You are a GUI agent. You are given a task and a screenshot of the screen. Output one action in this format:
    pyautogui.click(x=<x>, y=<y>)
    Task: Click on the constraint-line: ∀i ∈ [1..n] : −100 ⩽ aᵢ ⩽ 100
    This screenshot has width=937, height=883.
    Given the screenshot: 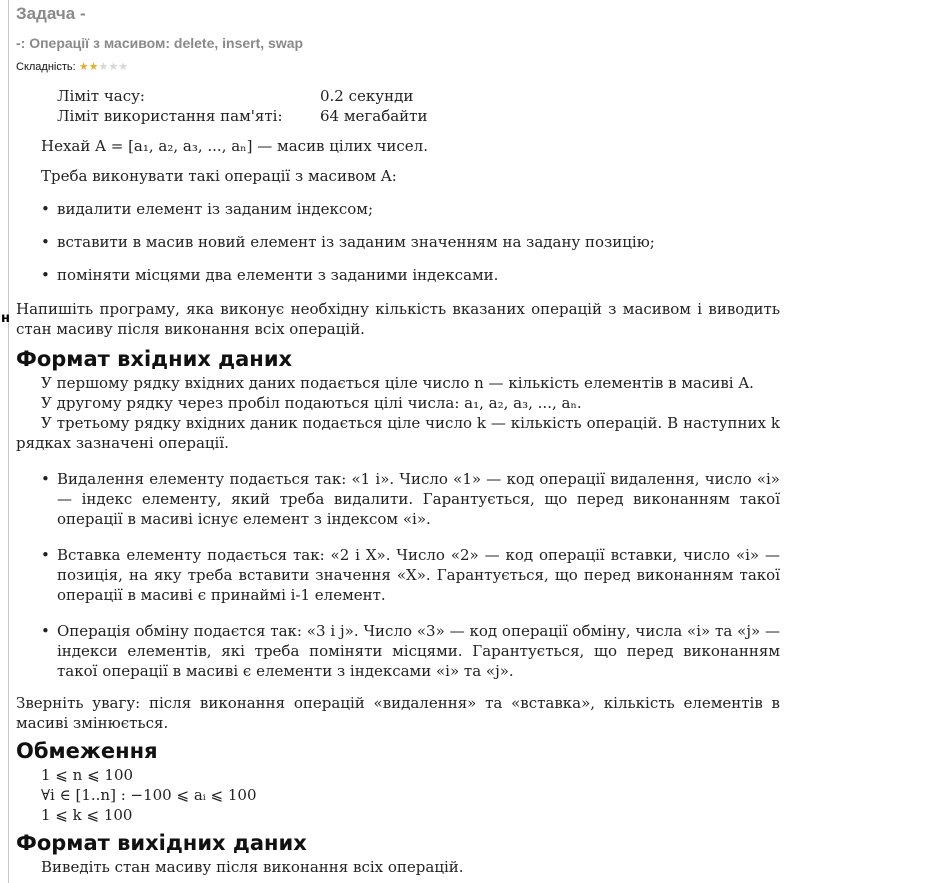 What is the action you would take?
    pyautogui.click(x=149, y=795)
    